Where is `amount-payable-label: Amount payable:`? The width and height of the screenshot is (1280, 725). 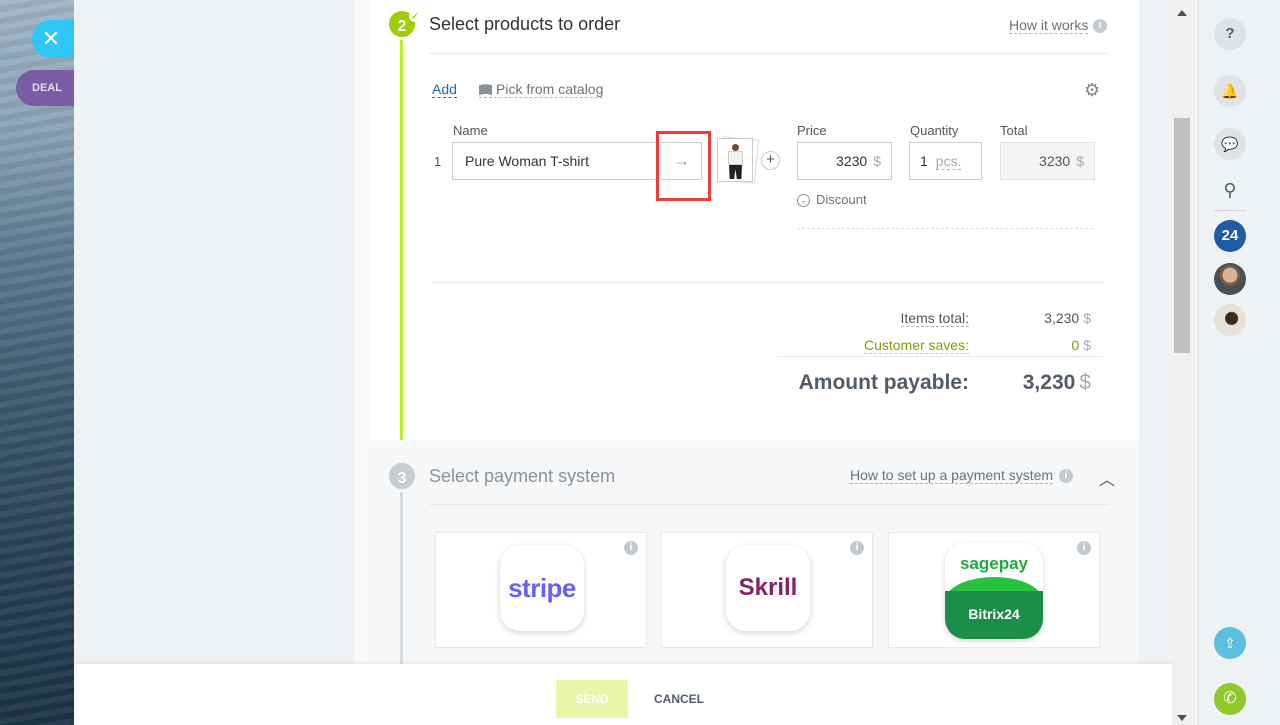 amount-payable-label: Amount payable: is located at coordinates (883, 382).